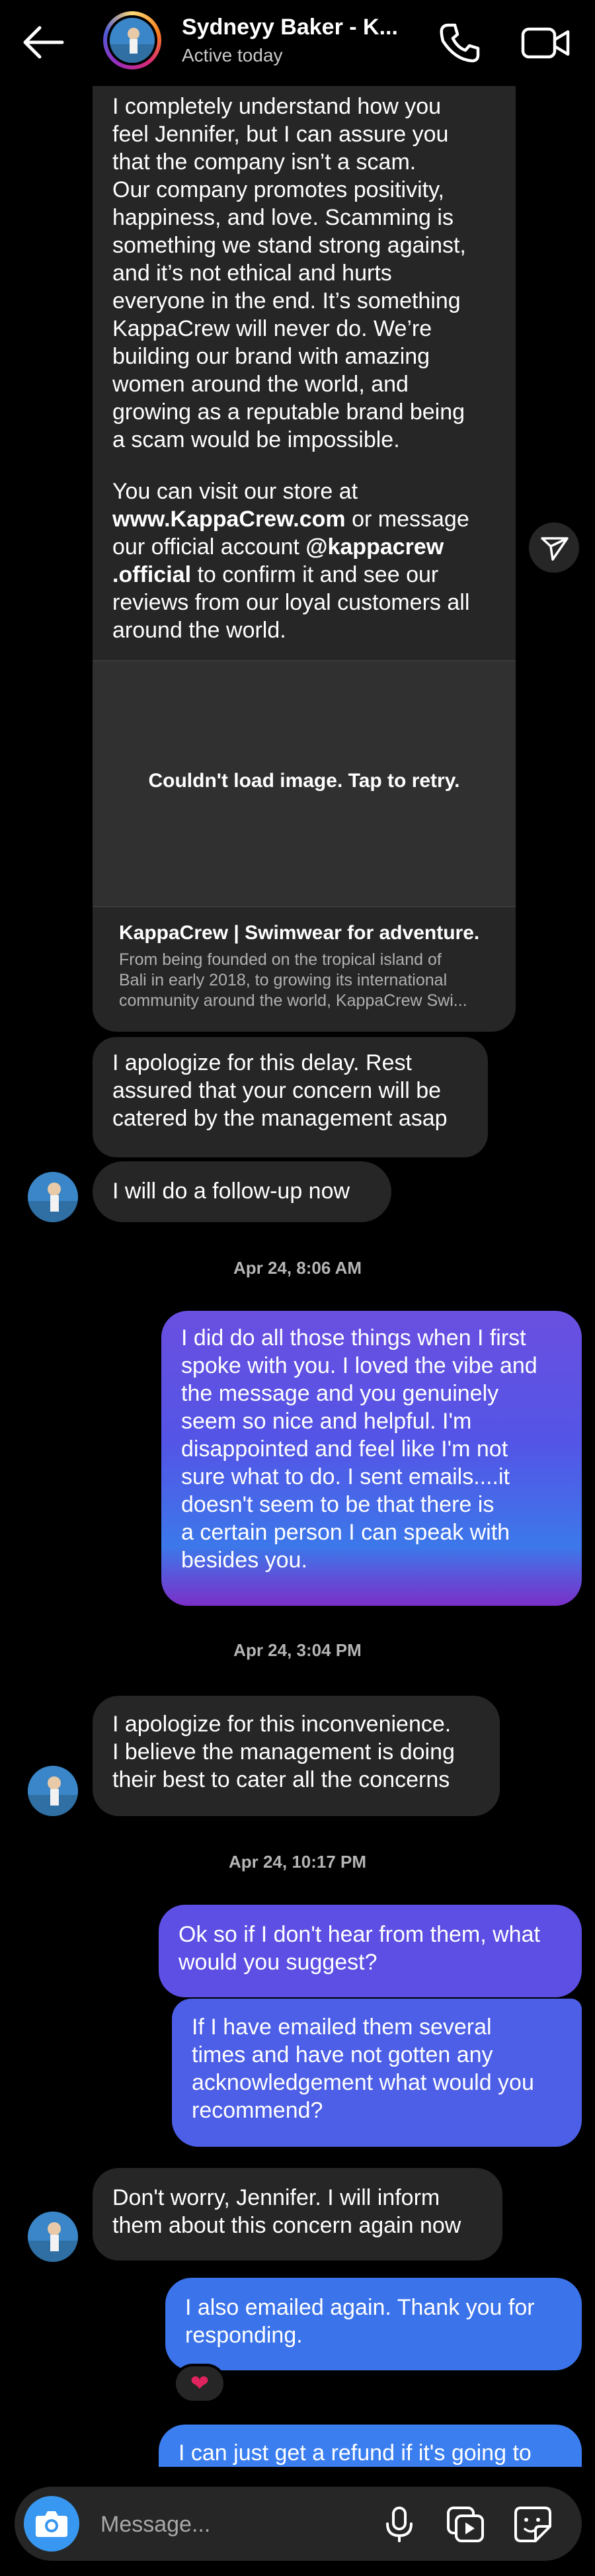  Describe the element at coordinates (297, 1268) in the screenshot. I see `timestamp: Apr 24, 8:06 AM` at that location.